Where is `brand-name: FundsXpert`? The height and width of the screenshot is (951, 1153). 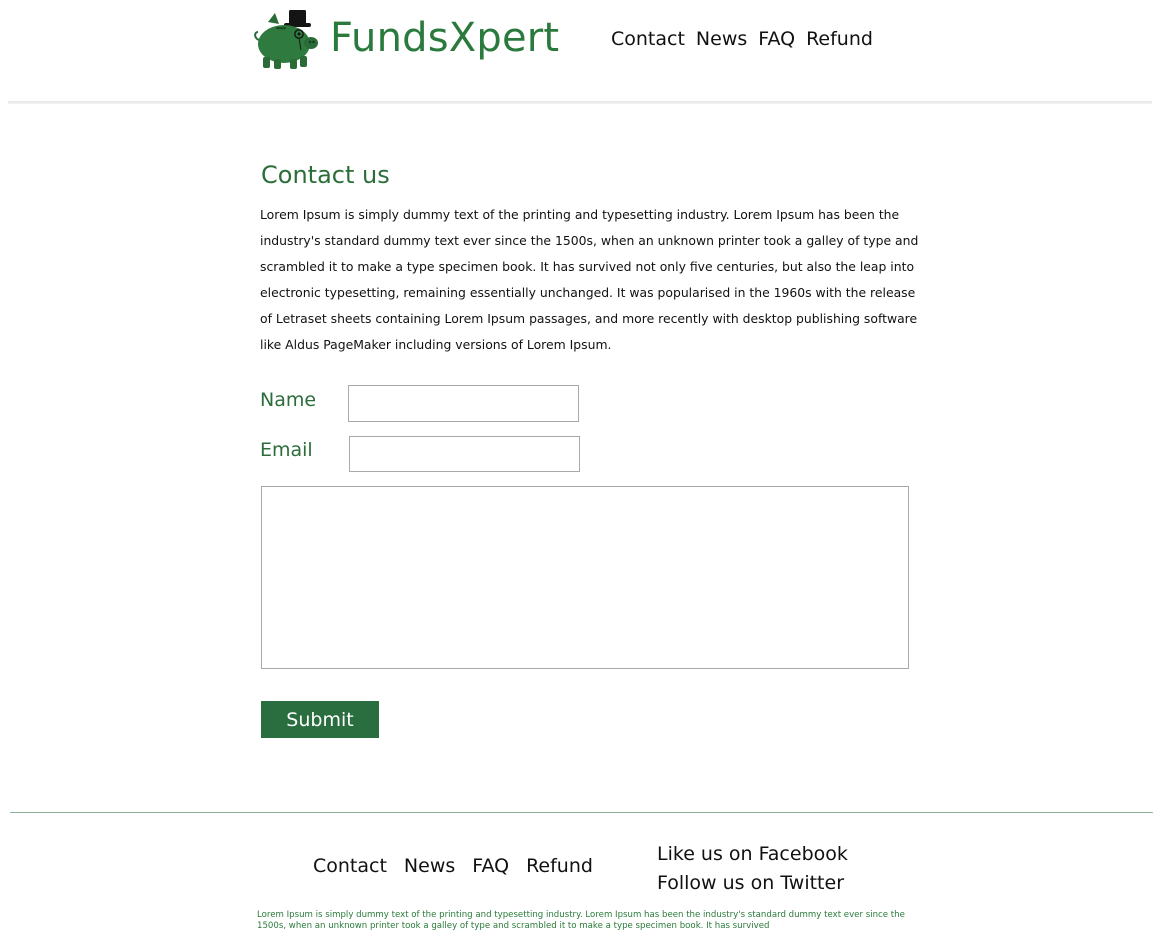 brand-name: FundsXpert is located at coordinates (444, 38).